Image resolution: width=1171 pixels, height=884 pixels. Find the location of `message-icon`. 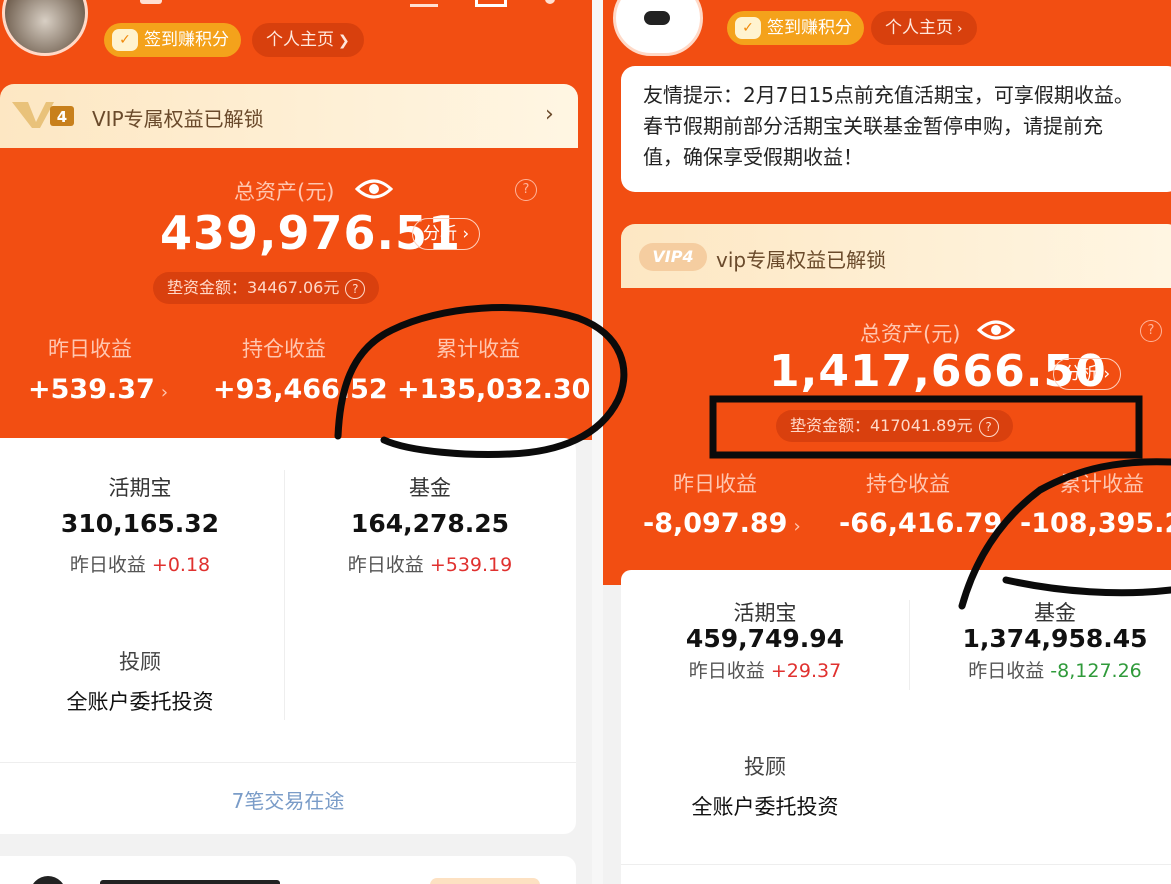

message-icon is located at coordinates (424, 3).